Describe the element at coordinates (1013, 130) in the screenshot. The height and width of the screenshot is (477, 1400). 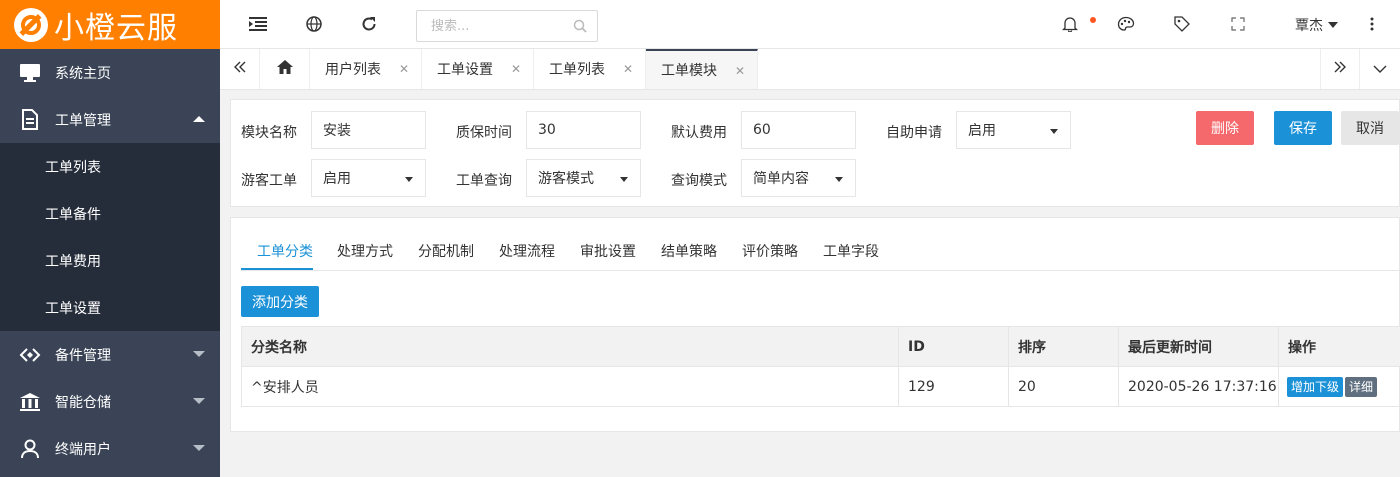
I see `self-apply-select: 启用` at that location.